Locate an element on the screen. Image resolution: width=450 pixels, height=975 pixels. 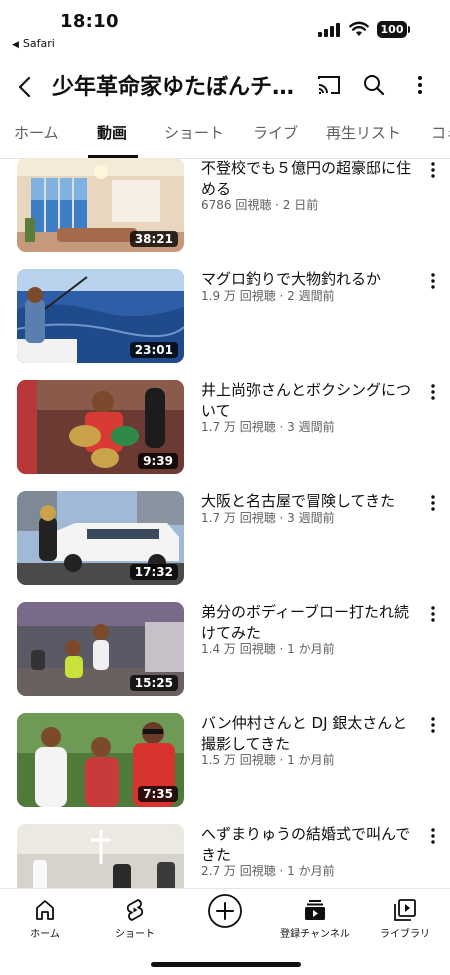
video-duration: 15:25 is located at coordinates (153, 683).